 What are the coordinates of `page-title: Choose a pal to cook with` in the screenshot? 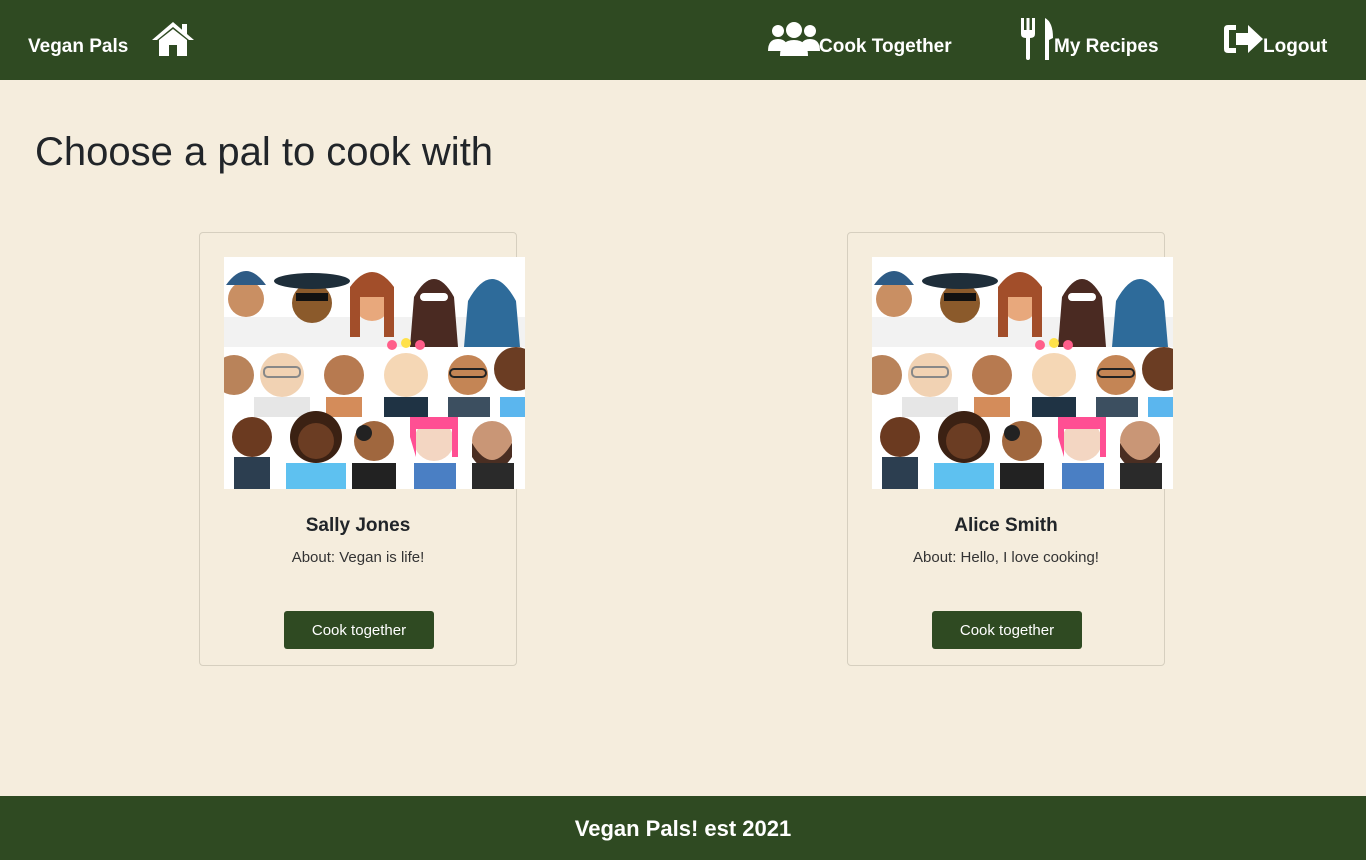 It's located at (264, 152).